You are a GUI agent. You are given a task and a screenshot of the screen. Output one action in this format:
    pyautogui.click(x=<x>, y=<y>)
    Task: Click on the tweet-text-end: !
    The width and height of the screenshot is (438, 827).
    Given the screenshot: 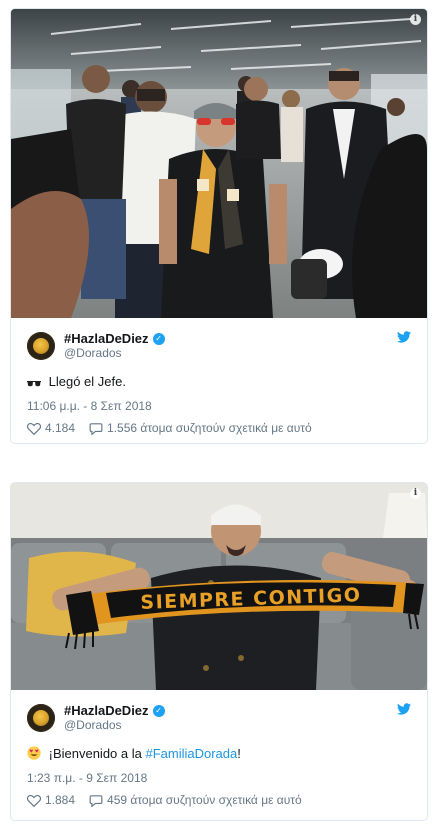 What is the action you would take?
    pyautogui.click(x=239, y=753)
    